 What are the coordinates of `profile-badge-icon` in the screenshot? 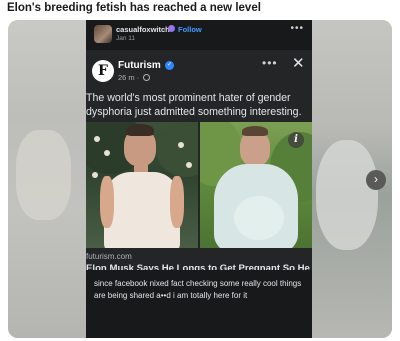 It's located at (171, 28).